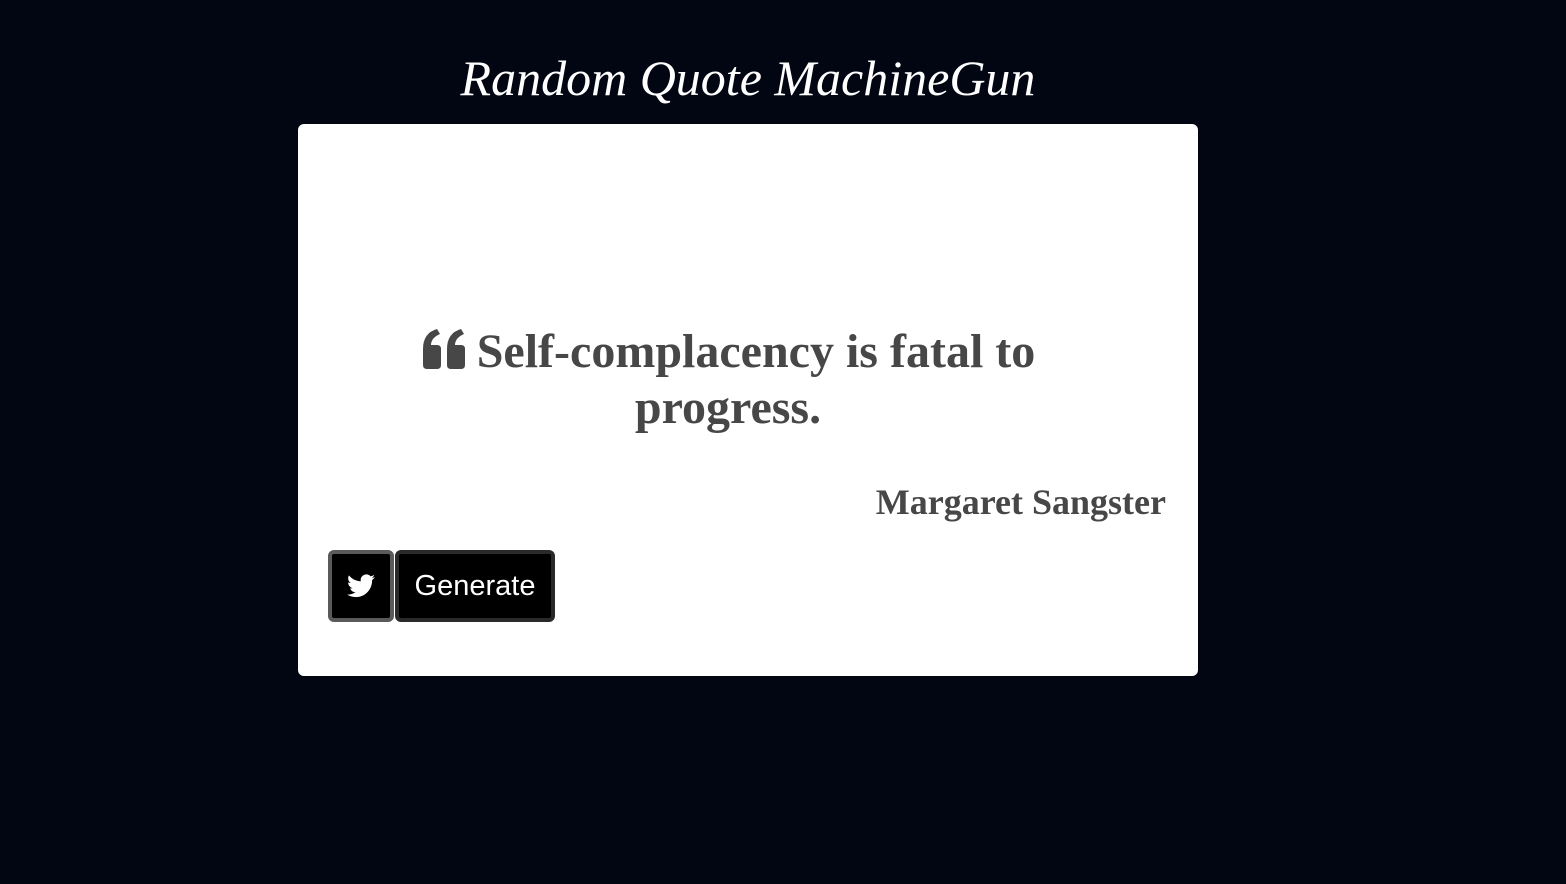  I want to click on generate-button: Generate, so click(475, 586).